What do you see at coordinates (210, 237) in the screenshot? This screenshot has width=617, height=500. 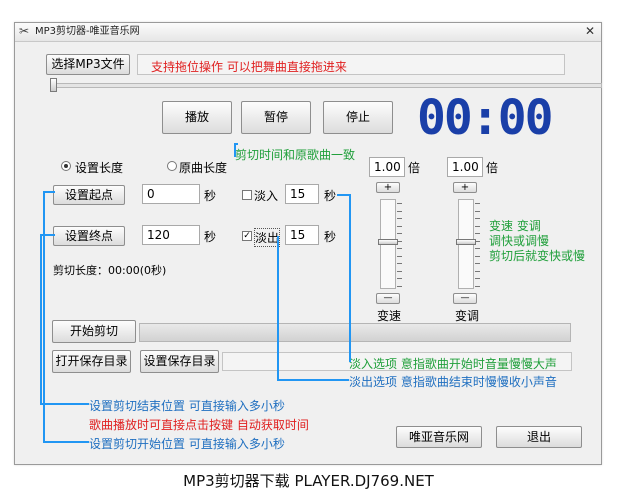 I see `end-unit: 秒` at bounding box center [210, 237].